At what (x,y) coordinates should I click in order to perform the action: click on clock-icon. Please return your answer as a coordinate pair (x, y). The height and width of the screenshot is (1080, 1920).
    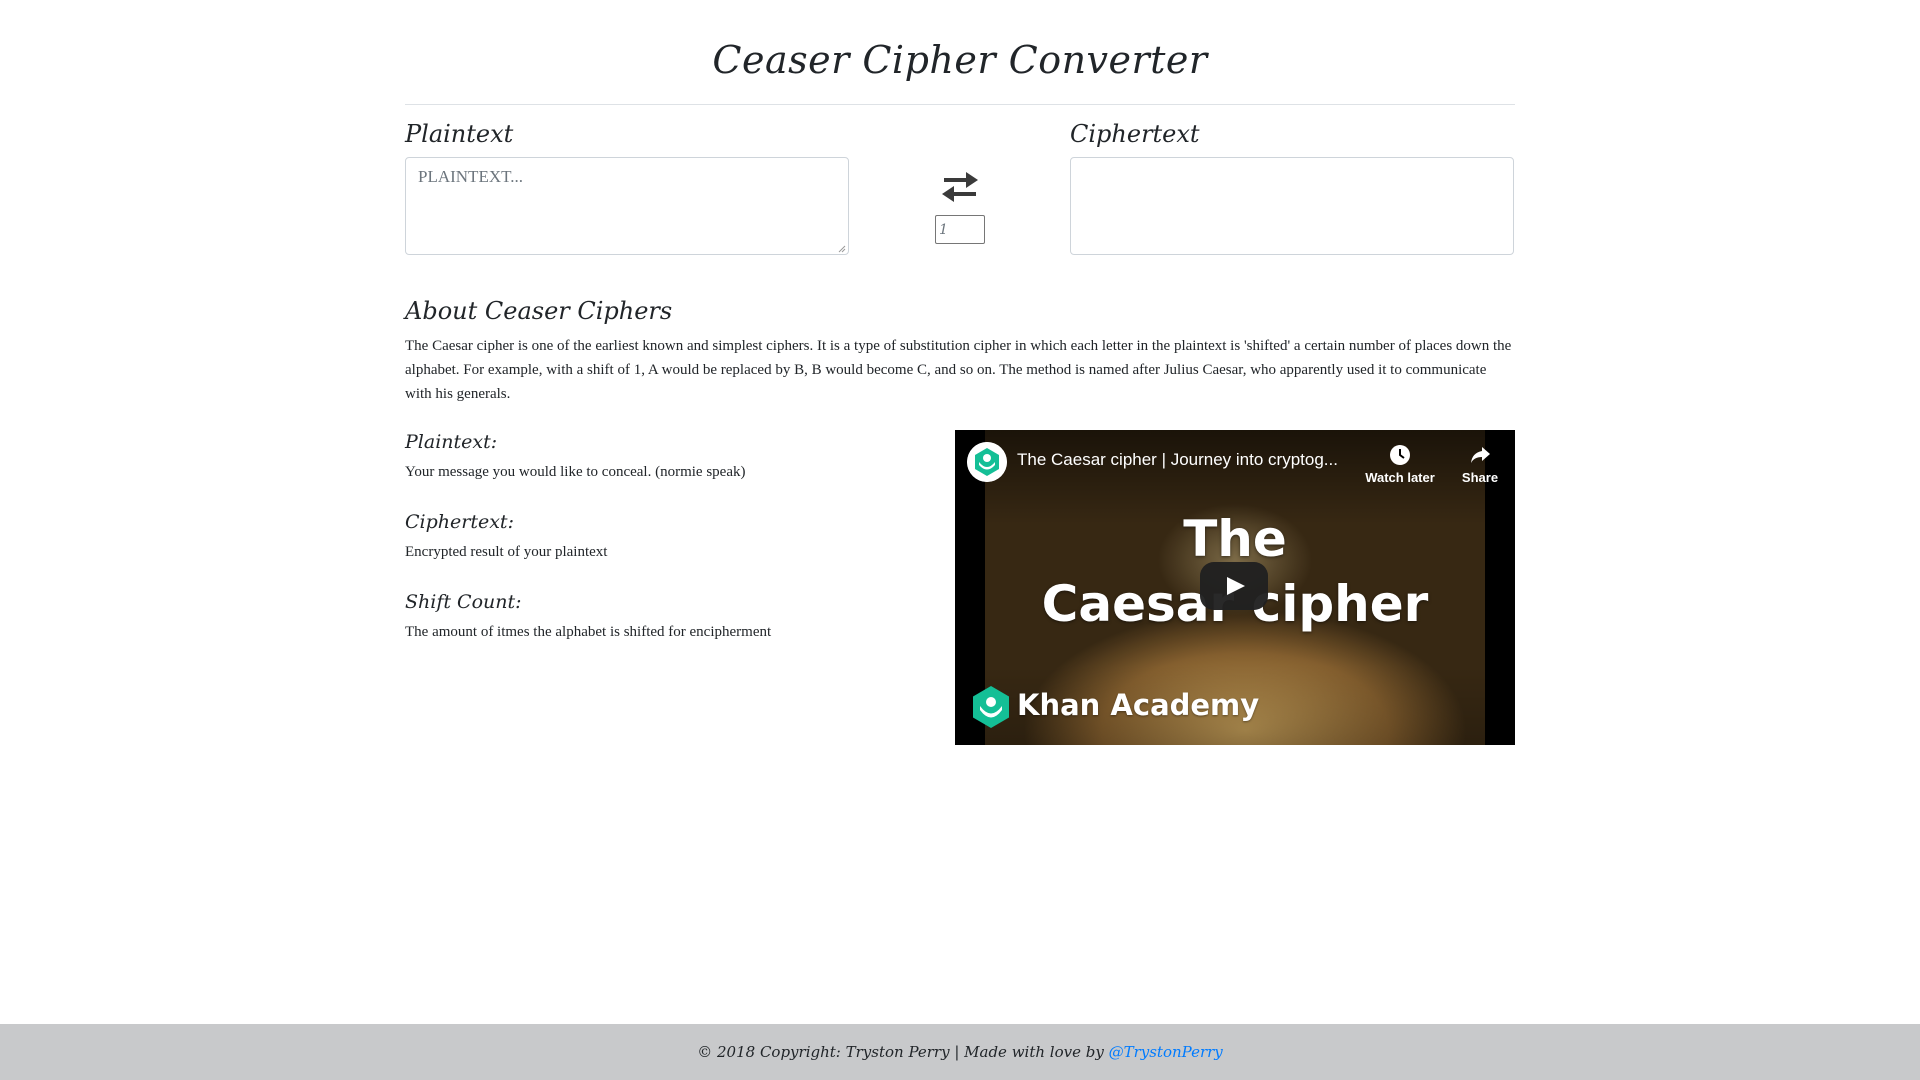
    Looking at the image, I should click on (1400, 455).